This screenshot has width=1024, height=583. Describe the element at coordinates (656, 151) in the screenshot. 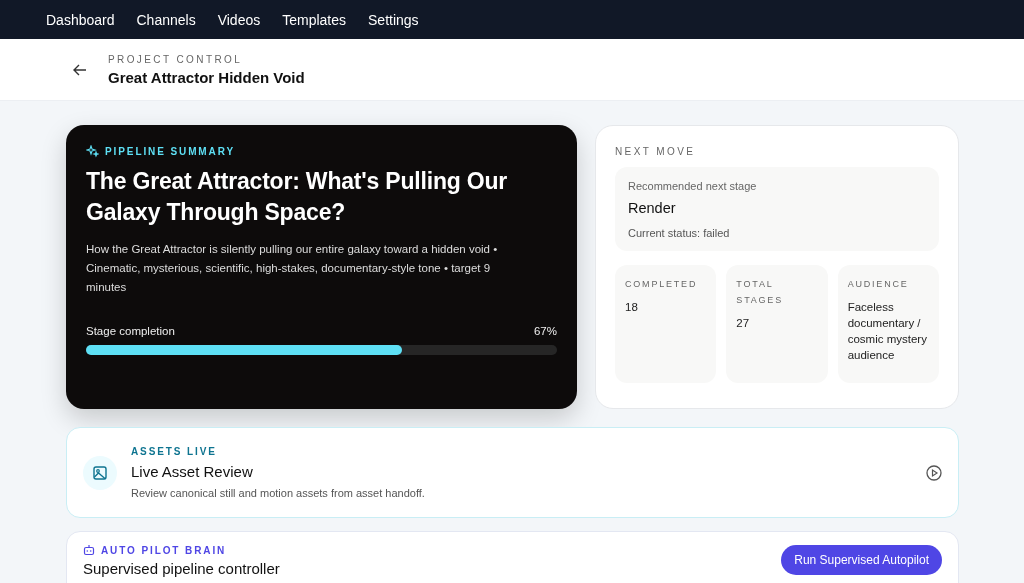

I see `card-eyebrow: NEXT MOVE` at that location.